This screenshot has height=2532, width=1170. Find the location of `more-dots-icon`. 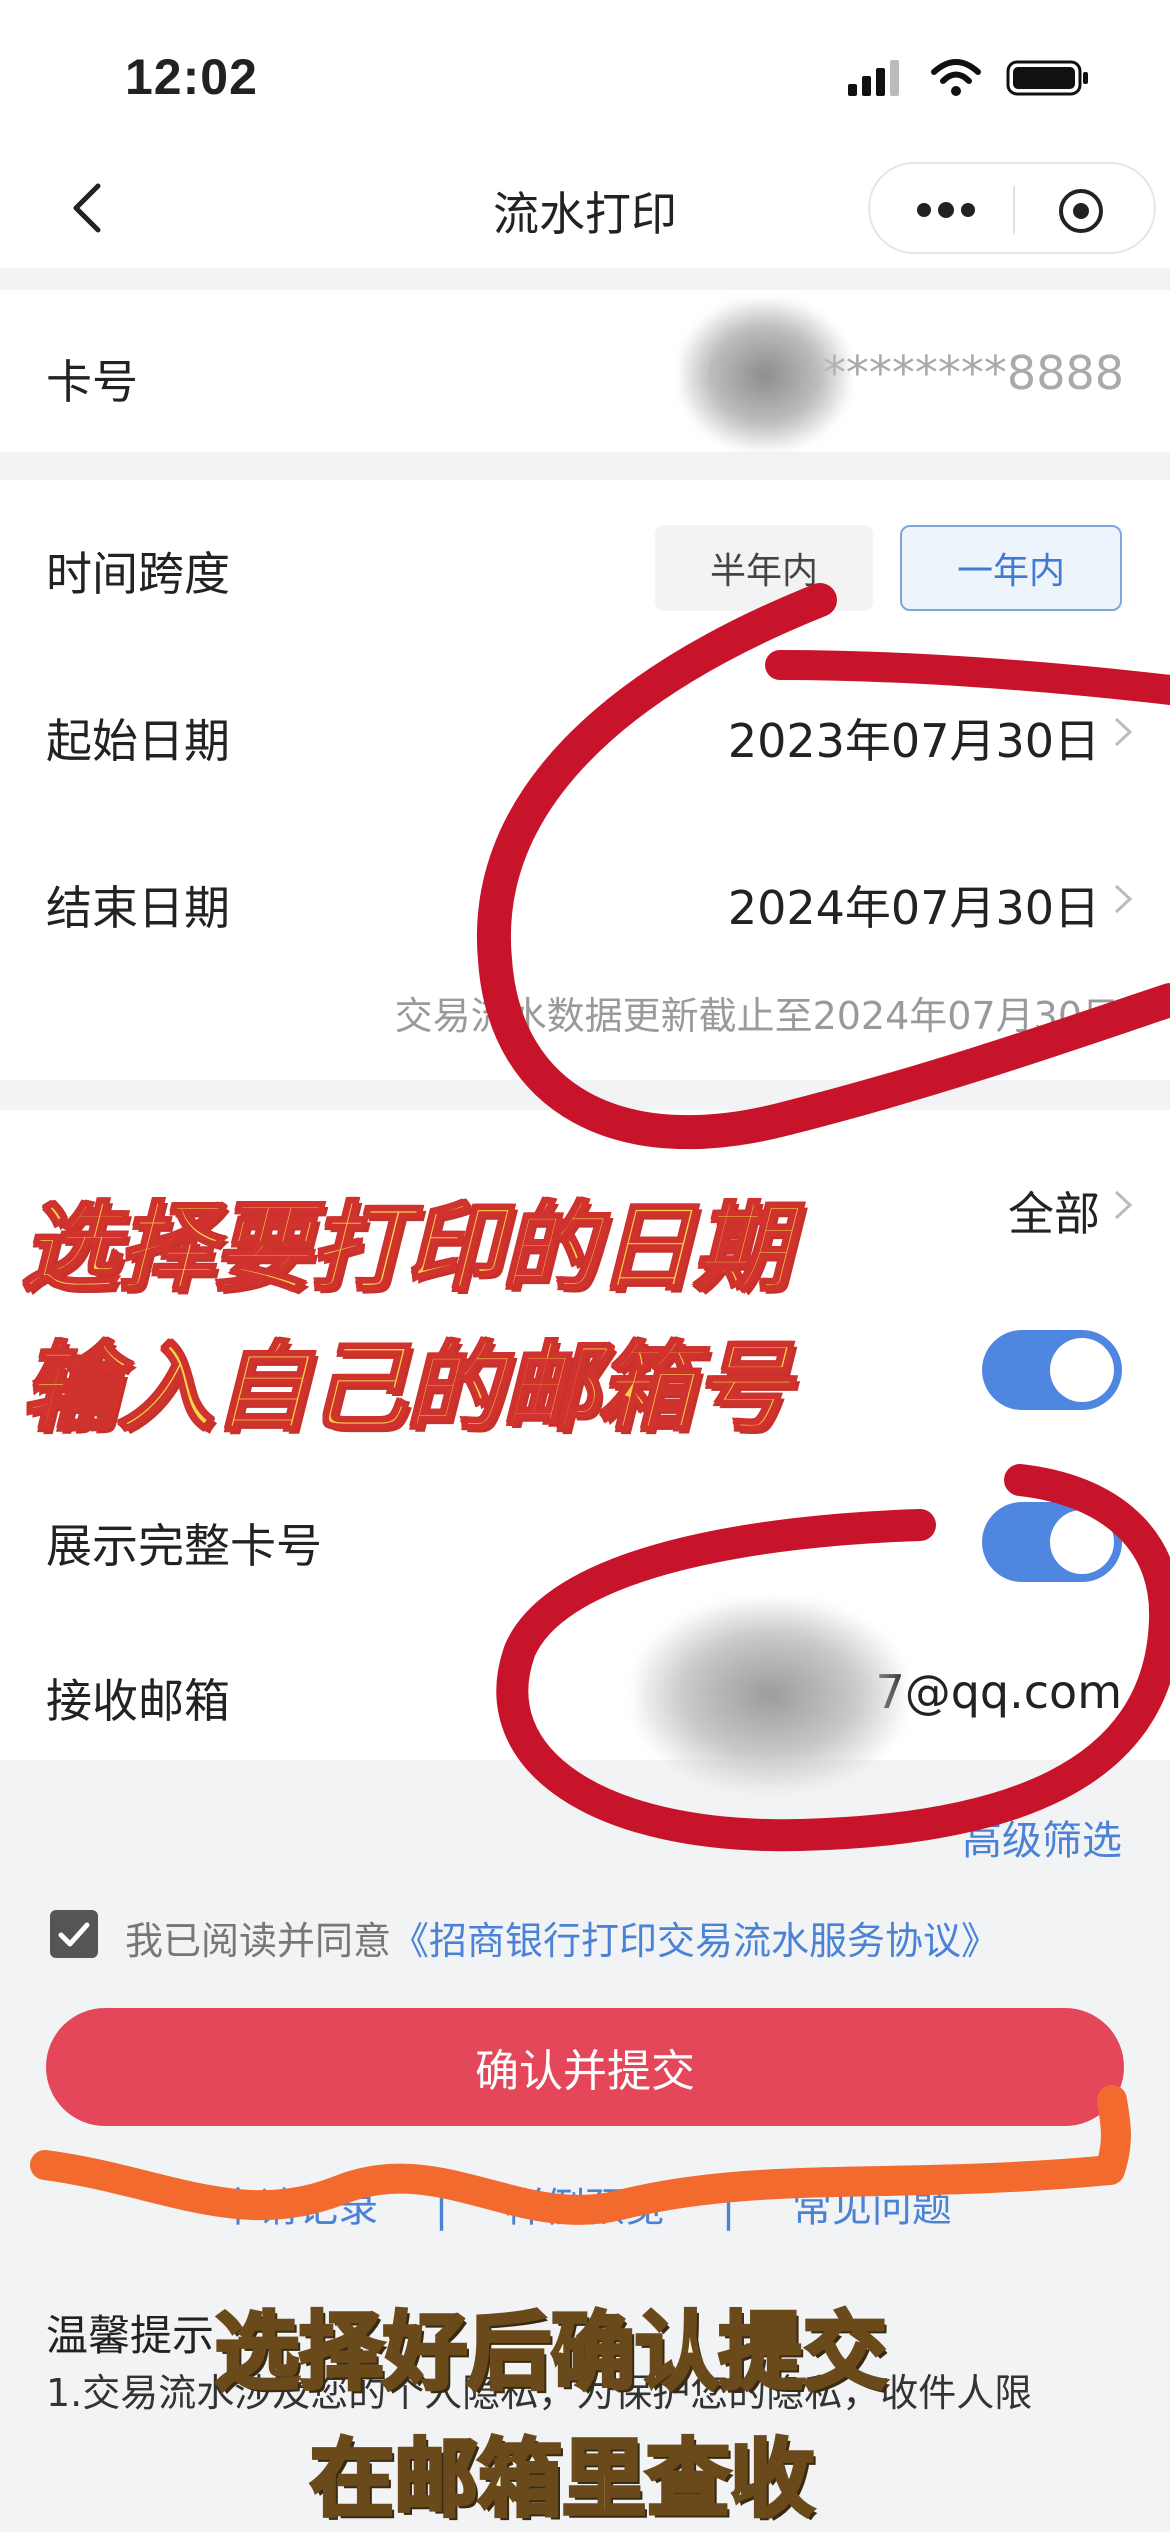

more-dots-icon is located at coordinates (946, 210).